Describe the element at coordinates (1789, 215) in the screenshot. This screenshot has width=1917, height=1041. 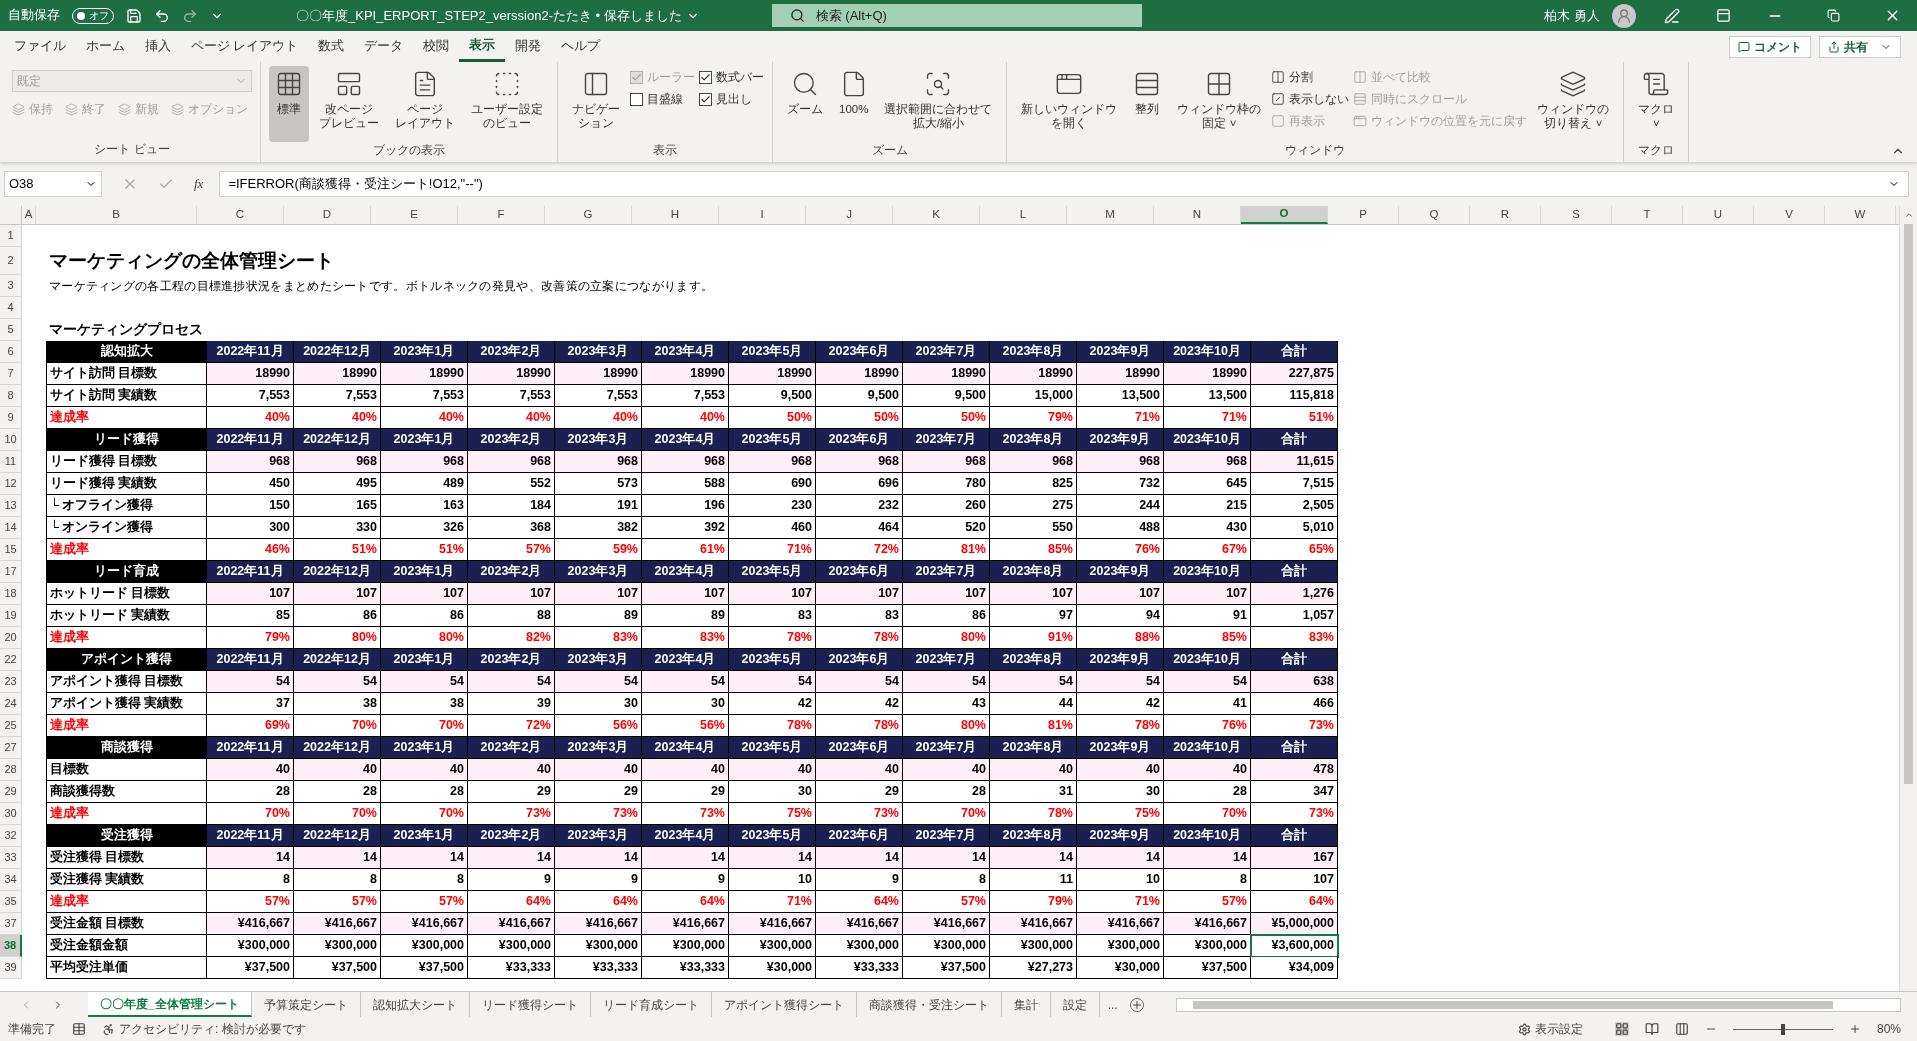
I see `column-heading: V` at that location.